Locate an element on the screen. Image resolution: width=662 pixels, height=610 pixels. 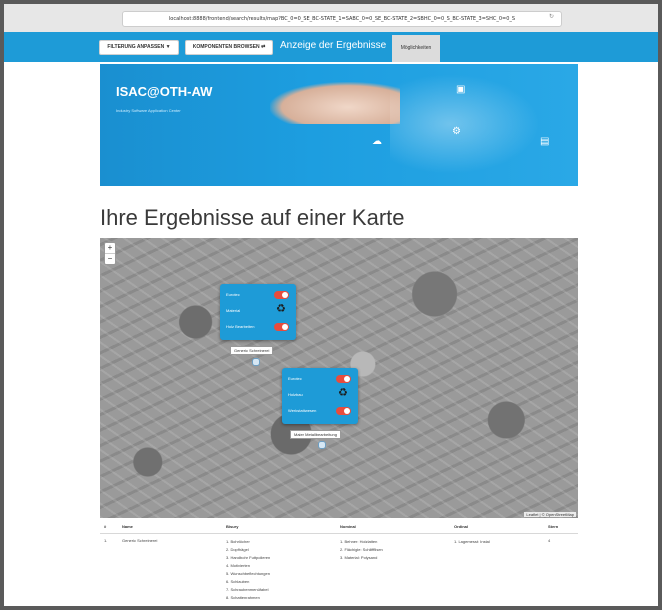
filter-button-label: FILTERUNG ANPASSEN is located at coordinates (136, 47).